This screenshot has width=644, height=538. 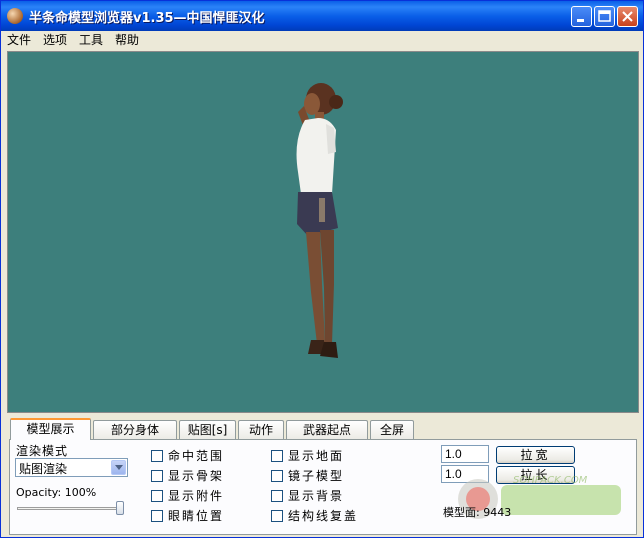 What do you see at coordinates (56, 492) in the screenshot?
I see `opacity-label: Opacity: 100%` at bounding box center [56, 492].